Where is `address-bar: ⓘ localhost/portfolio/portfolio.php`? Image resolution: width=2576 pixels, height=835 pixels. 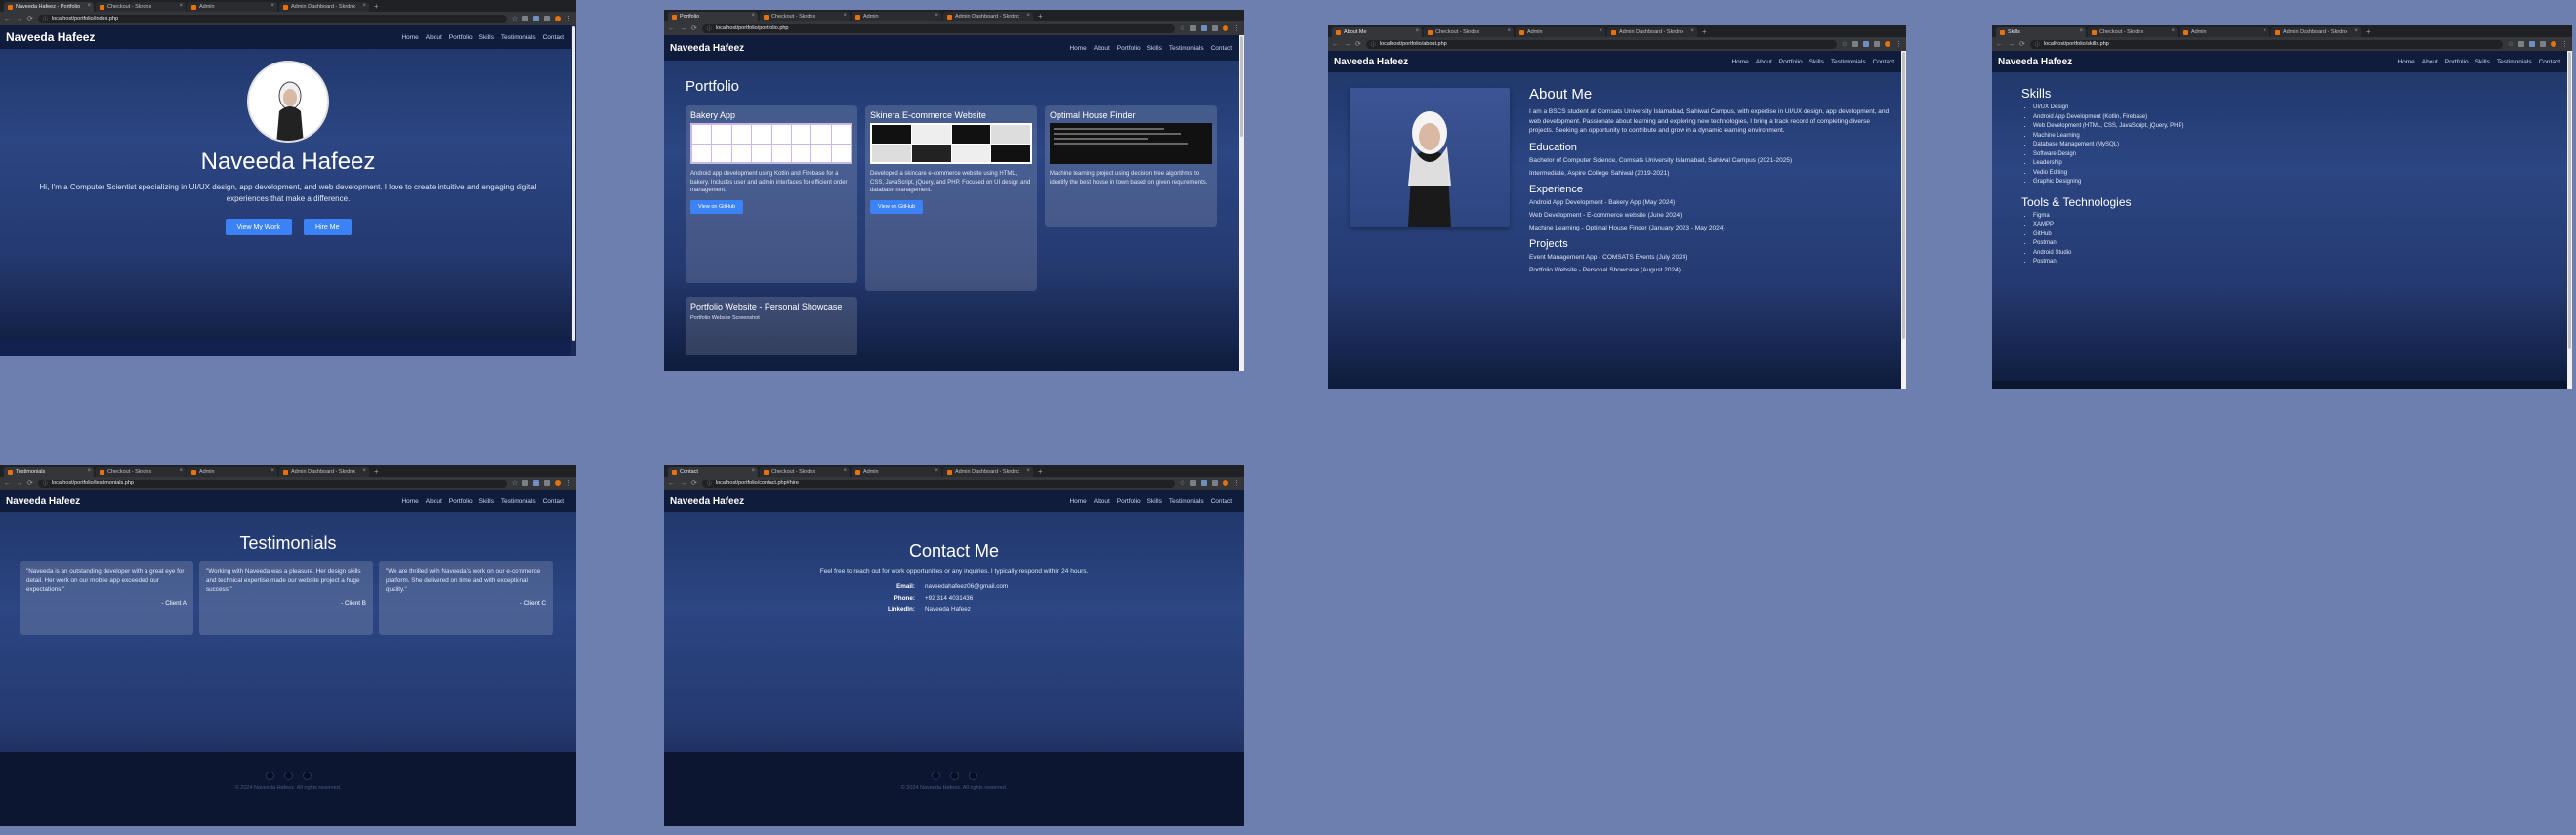
address-bar: ⓘ localhost/portfolio/portfolio.php is located at coordinates (938, 28).